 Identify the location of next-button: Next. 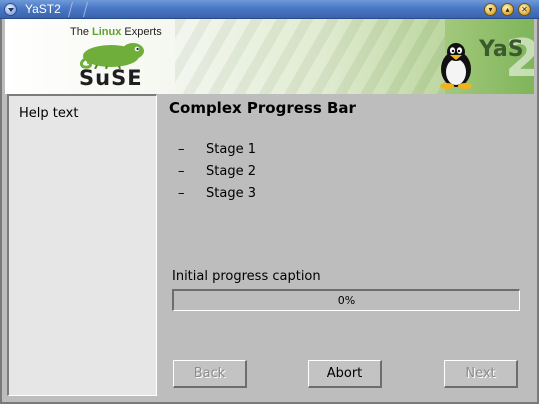
(481, 374).